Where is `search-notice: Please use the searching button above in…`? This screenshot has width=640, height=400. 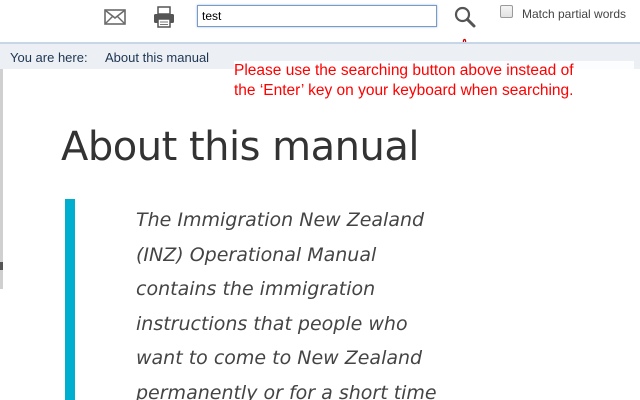
search-notice: Please use the searching button above in… is located at coordinates (434, 81).